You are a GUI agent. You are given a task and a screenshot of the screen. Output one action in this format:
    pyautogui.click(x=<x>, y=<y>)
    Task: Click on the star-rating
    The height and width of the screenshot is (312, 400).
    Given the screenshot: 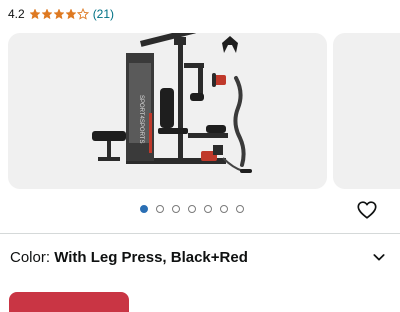 What is the action you would take?
    pyautogui.click(x=59, y=14)
    